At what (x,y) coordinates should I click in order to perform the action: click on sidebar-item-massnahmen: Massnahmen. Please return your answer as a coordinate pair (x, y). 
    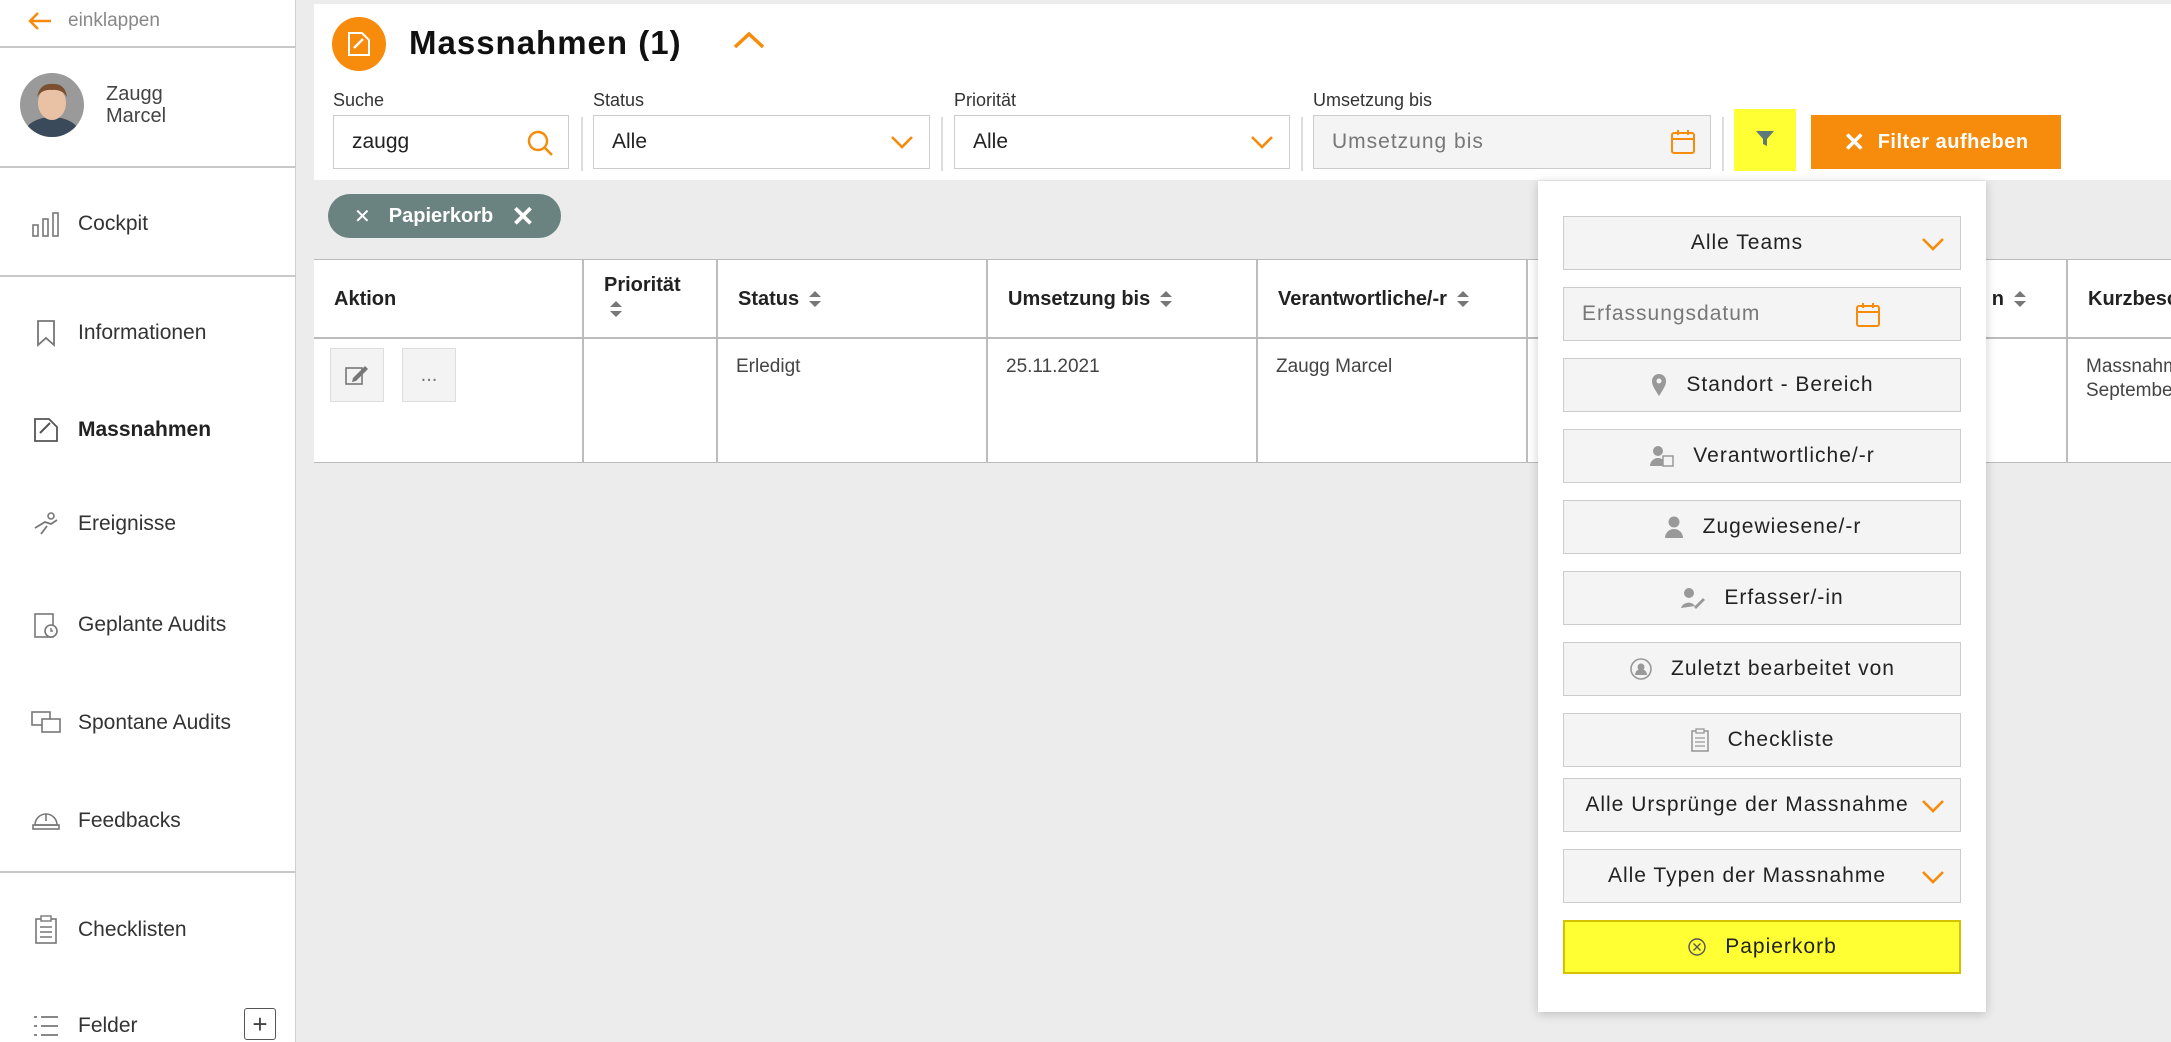
    Looking at the image, I should click on (120, 430).